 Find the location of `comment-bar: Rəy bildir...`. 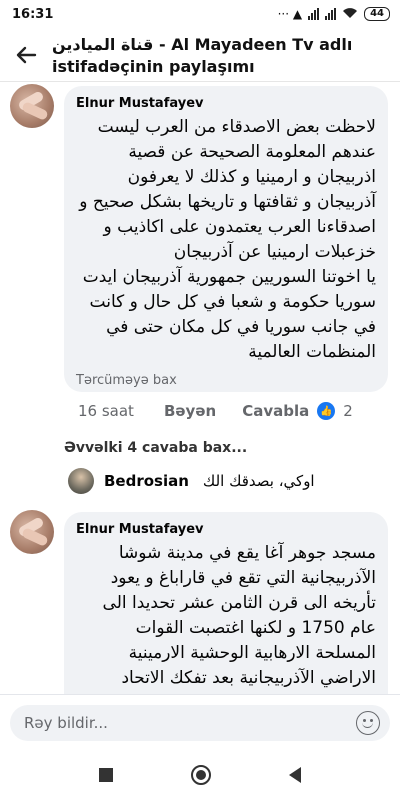

comment-bar: Rəy bildir... is located at coordinates (200, 722).